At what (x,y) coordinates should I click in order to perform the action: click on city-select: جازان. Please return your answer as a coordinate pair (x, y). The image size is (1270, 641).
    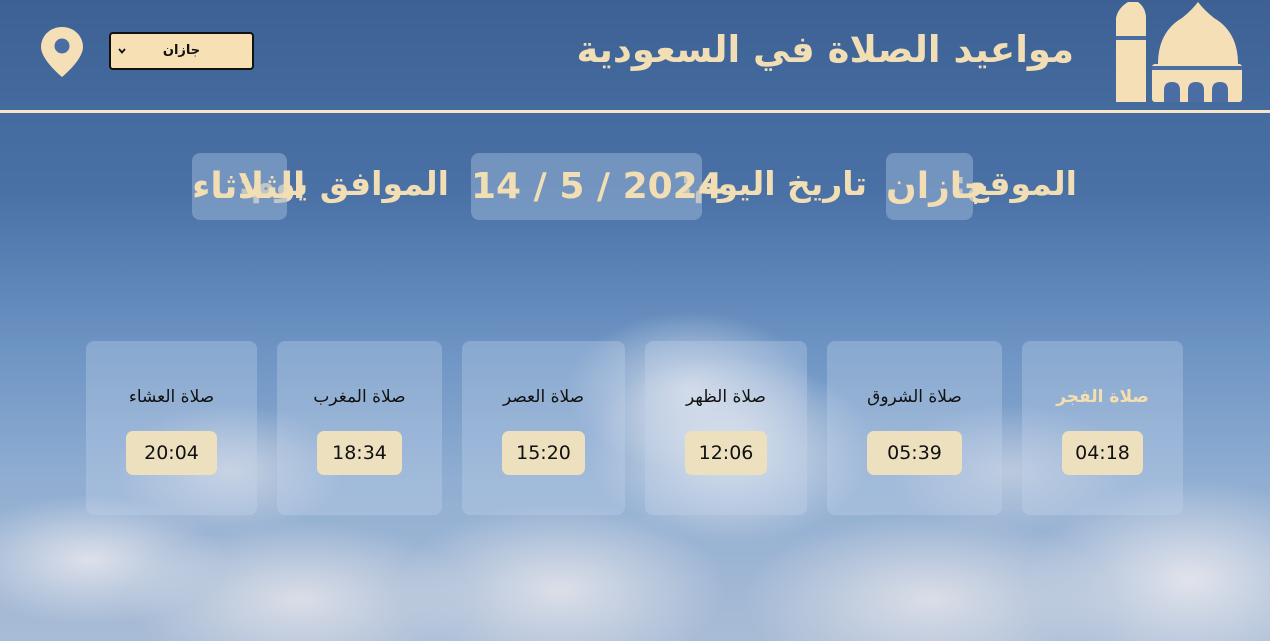
    Looking at the image, I should click on (181, 51).